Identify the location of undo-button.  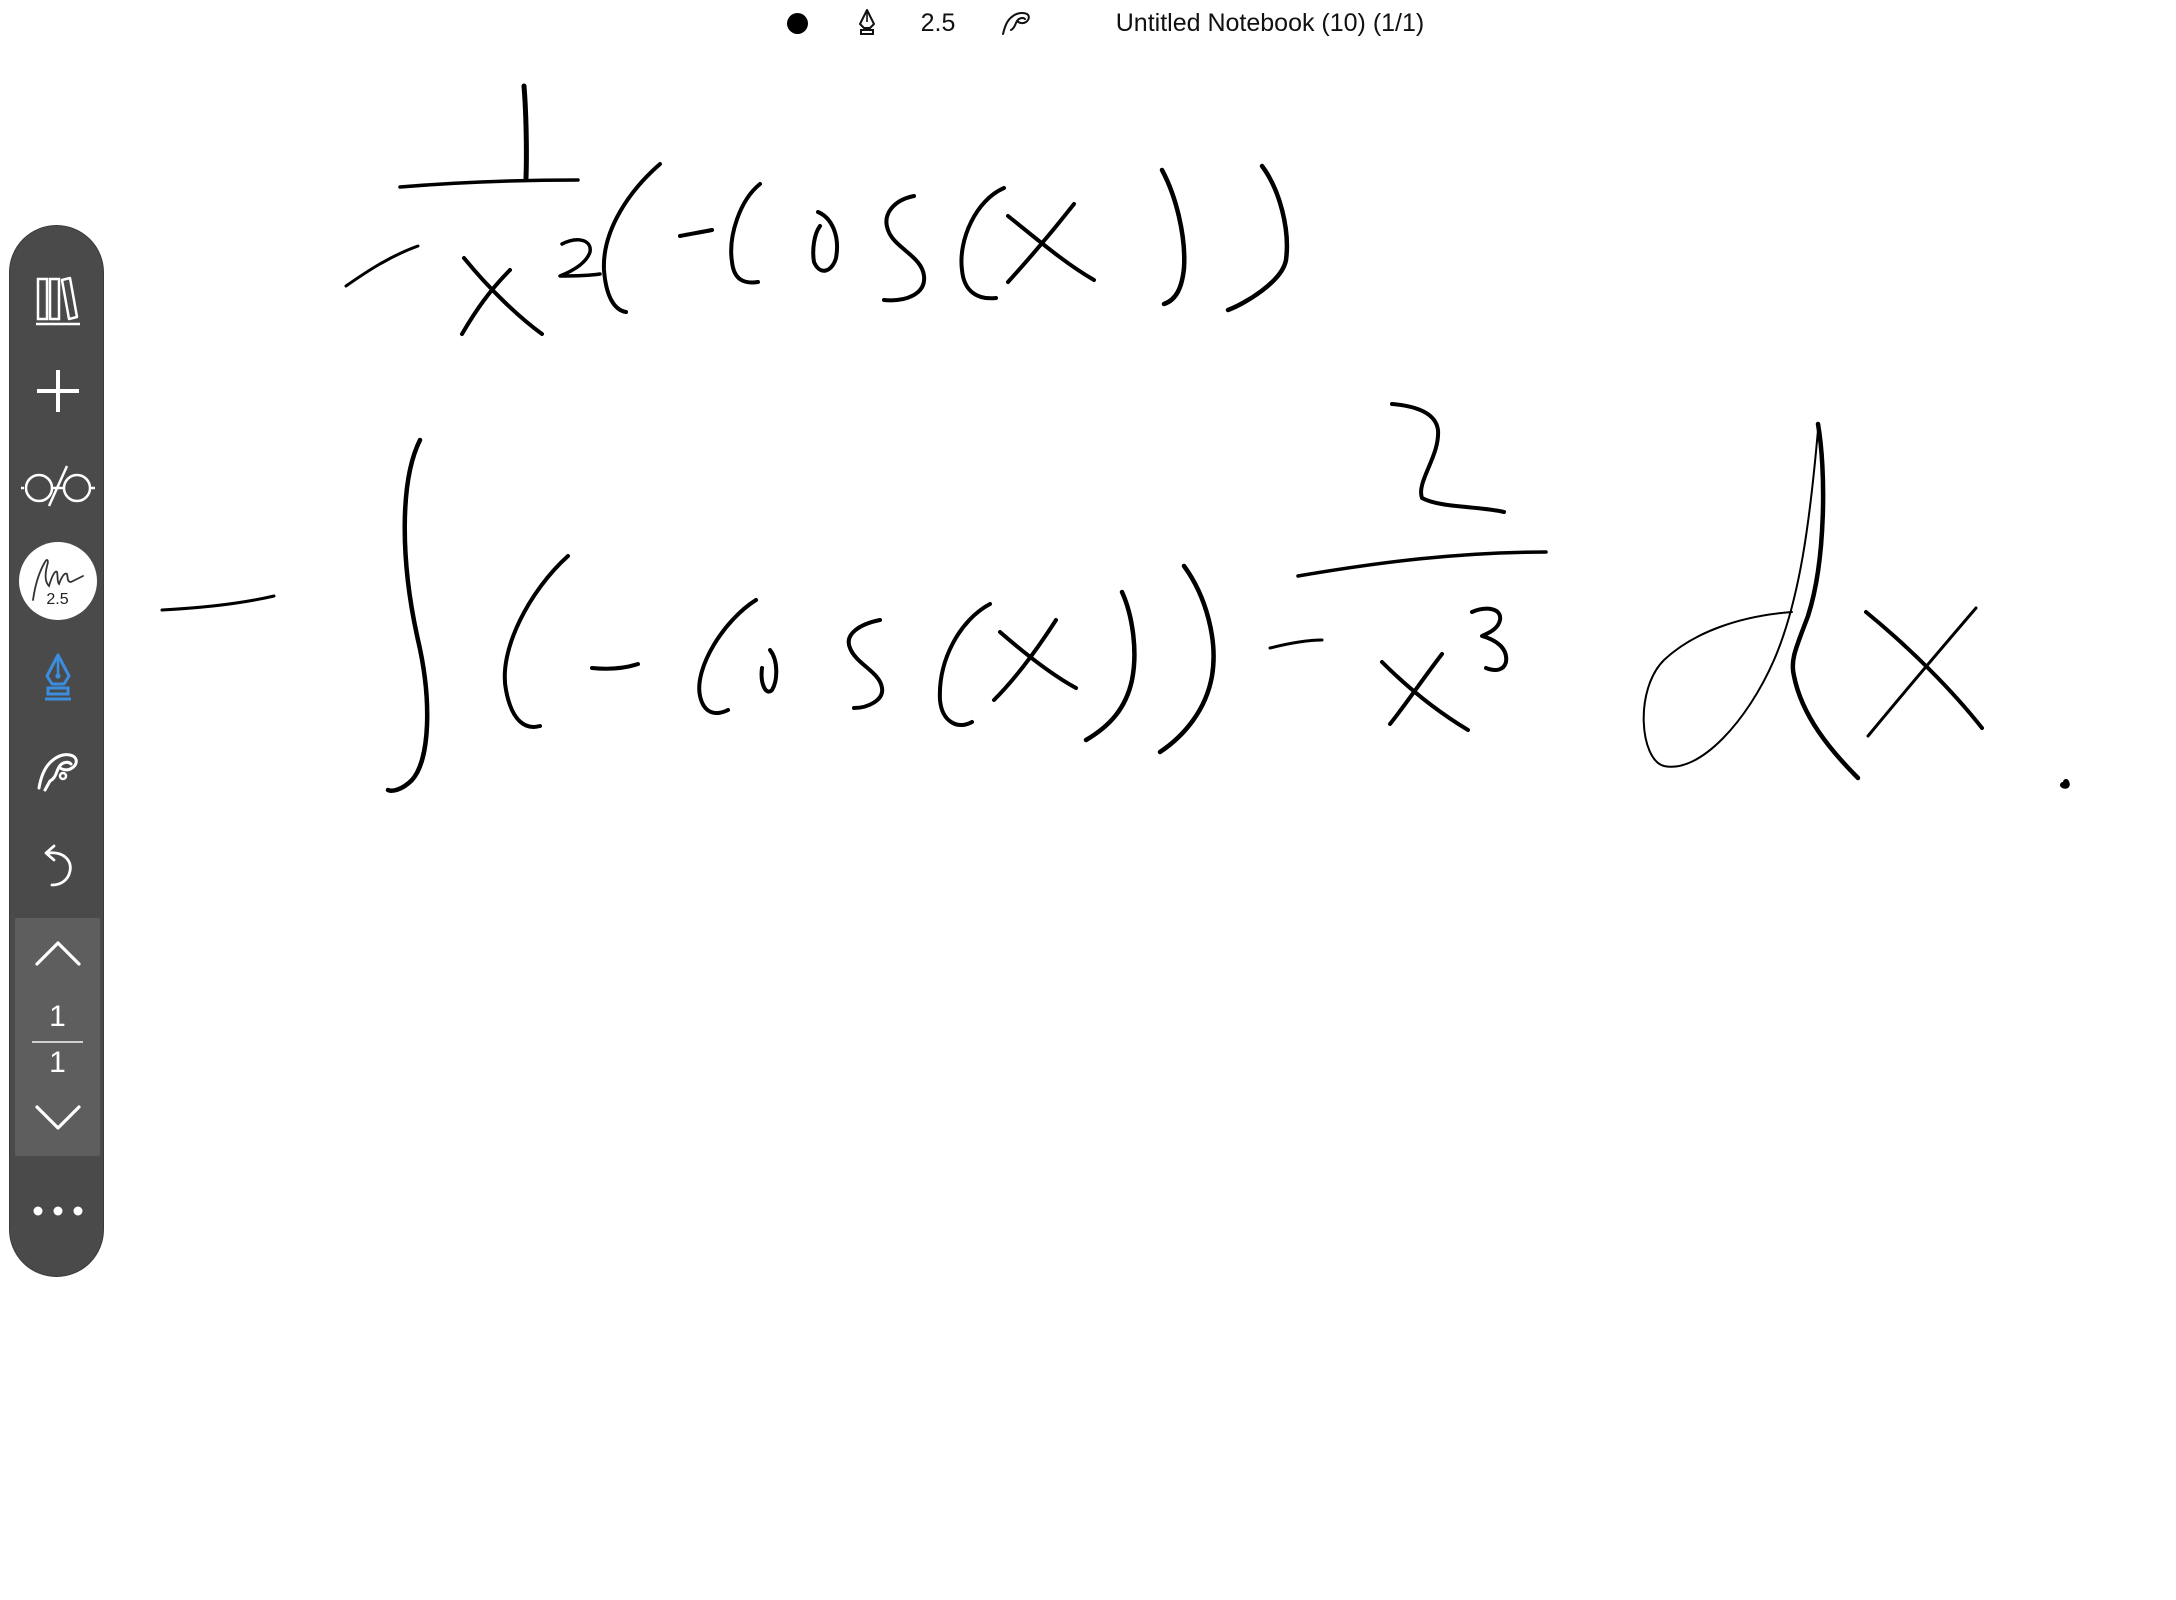
(57, 866).